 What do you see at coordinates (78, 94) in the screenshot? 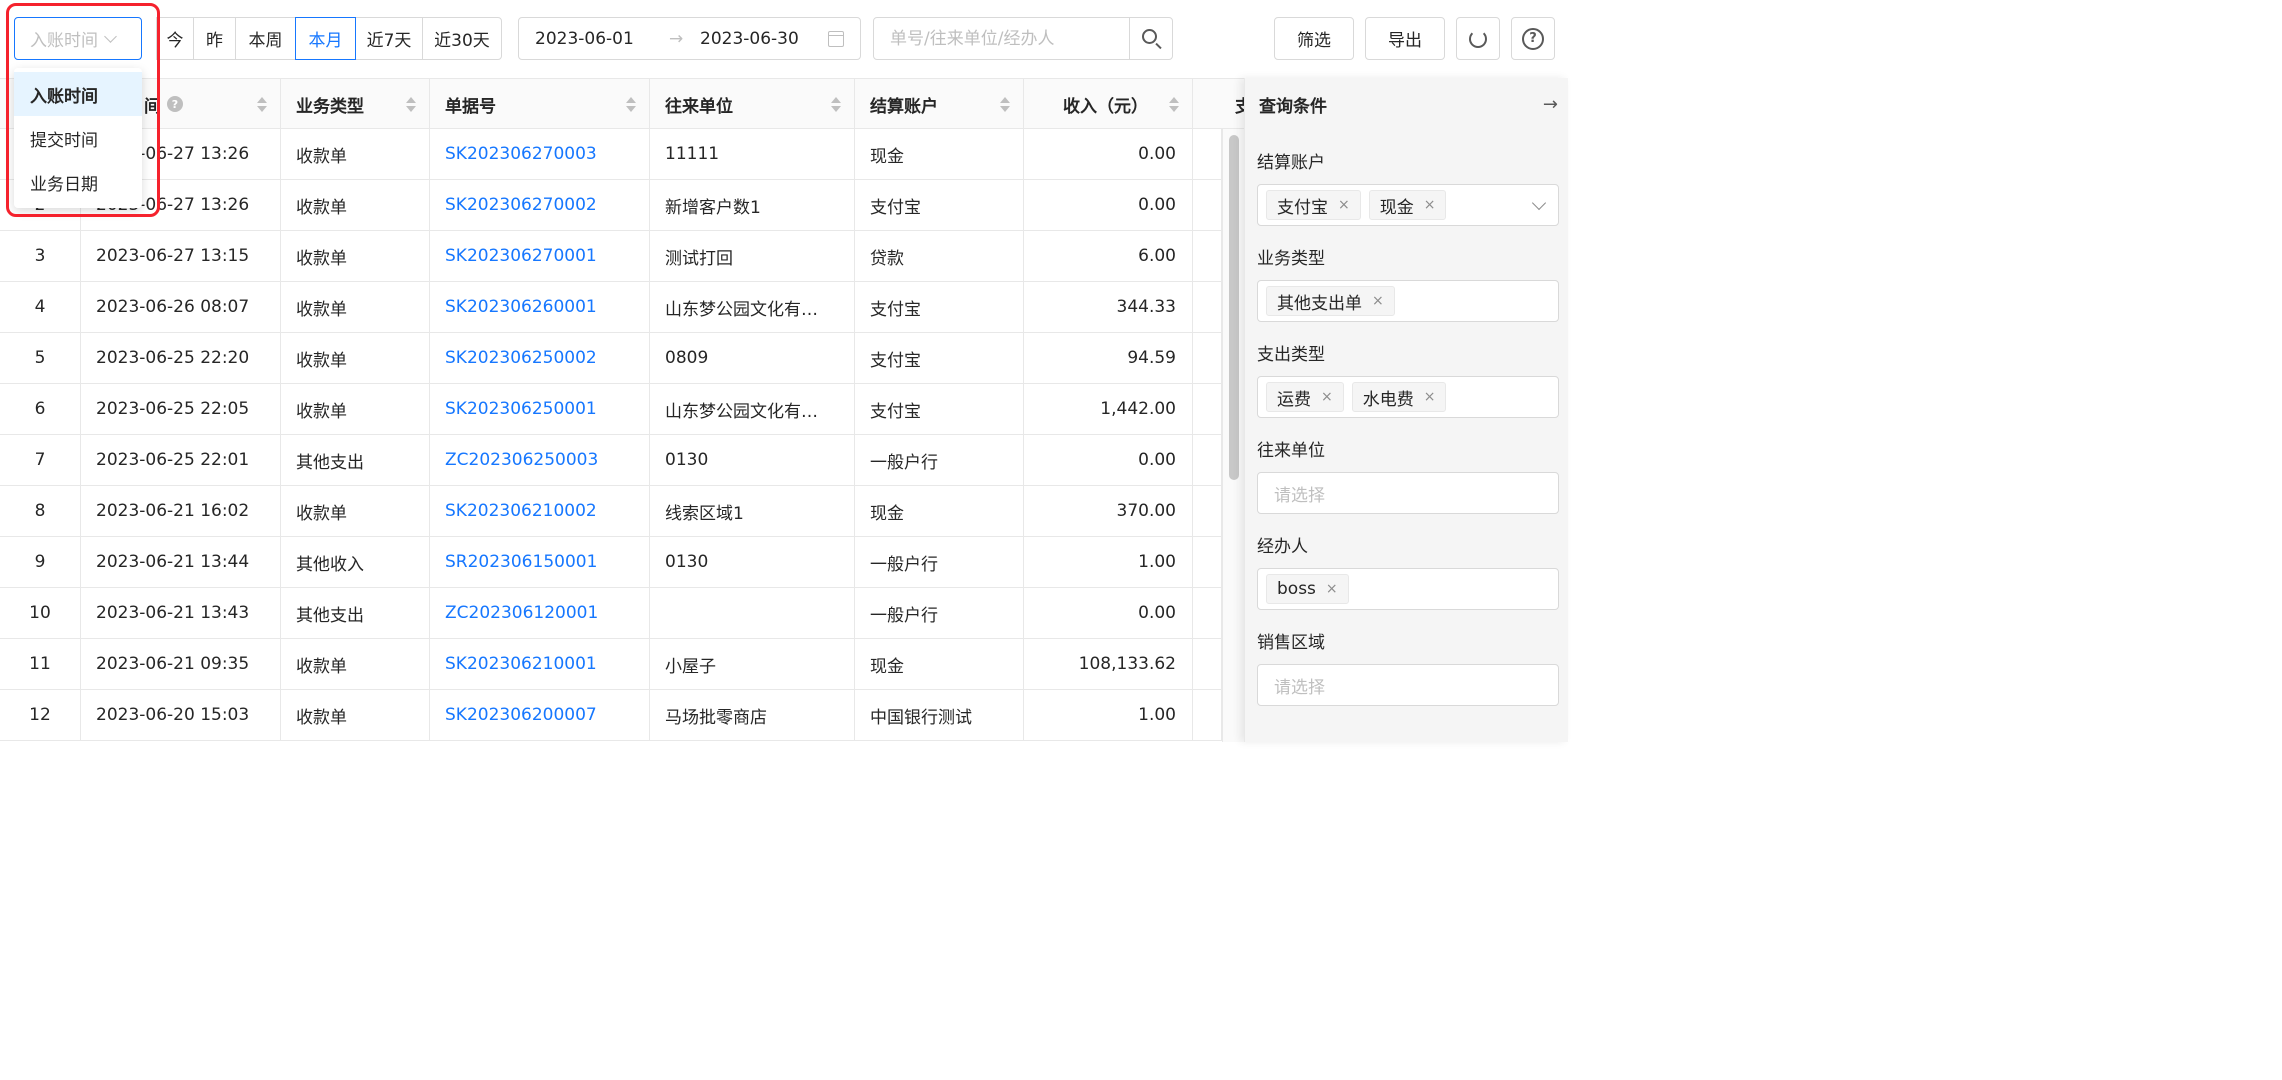
I see `time-type-option-entry-time: 入账时间` at bounding box center [78, 94].